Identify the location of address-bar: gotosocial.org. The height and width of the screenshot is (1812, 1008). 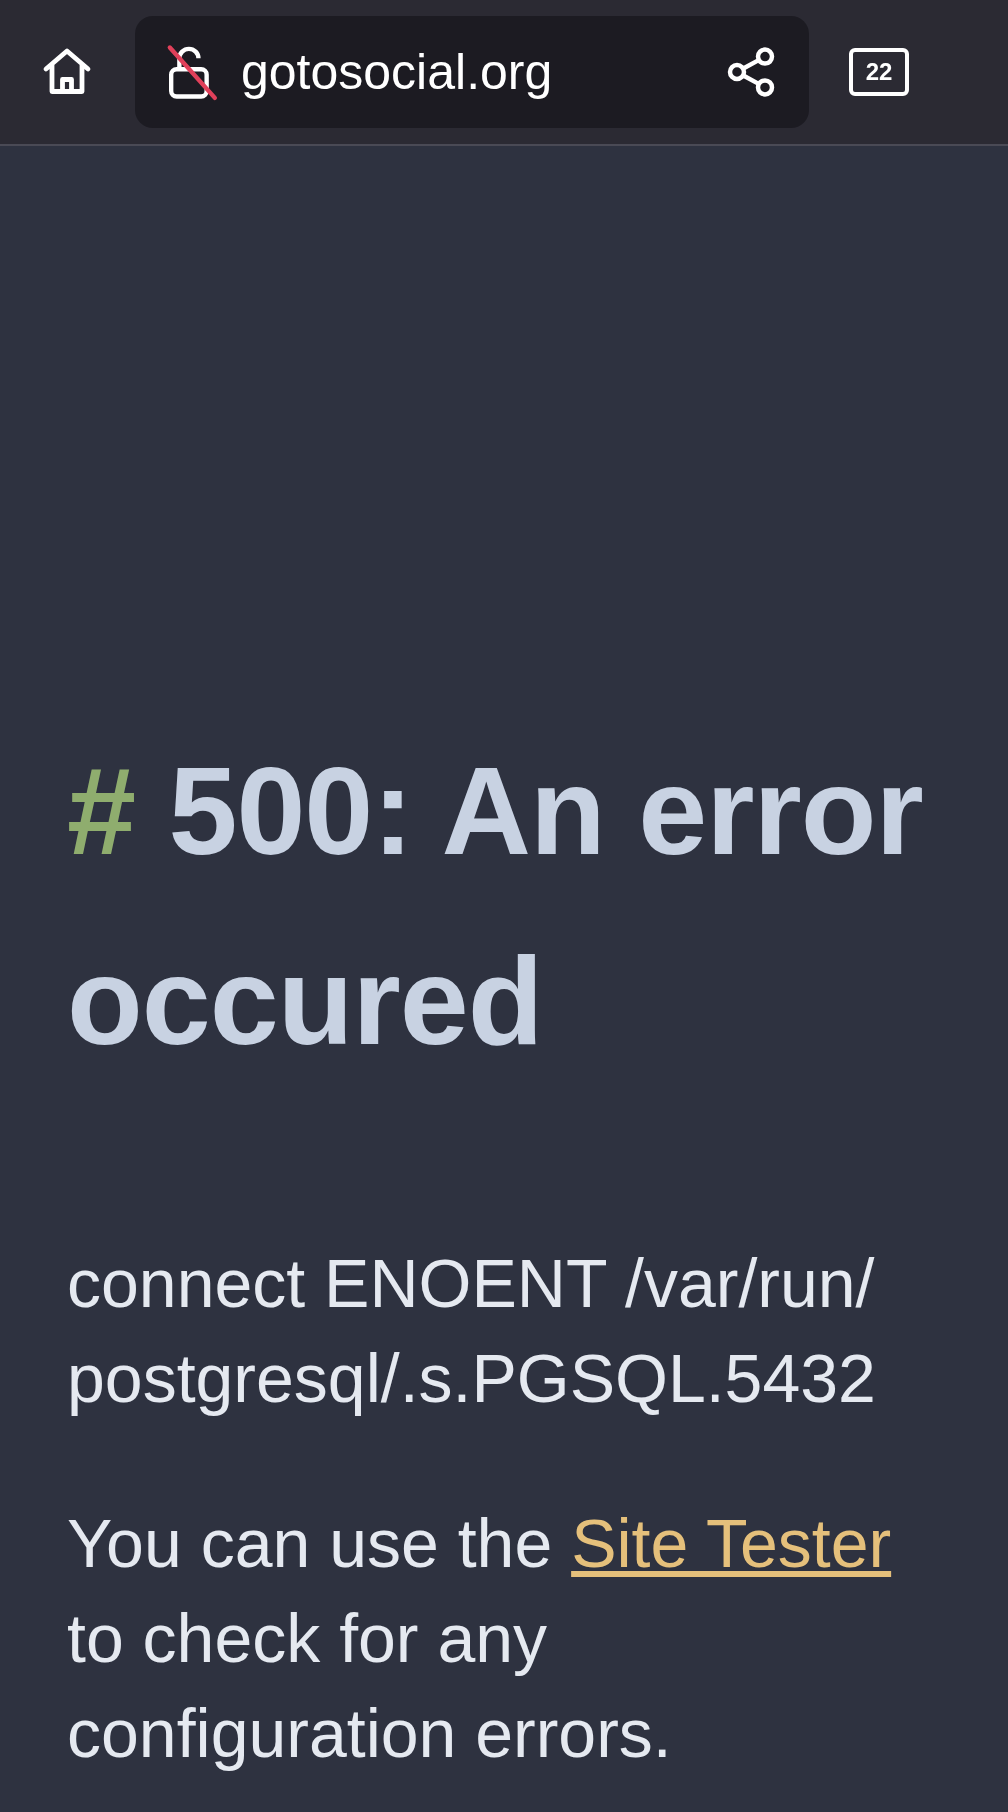
(472, 72).